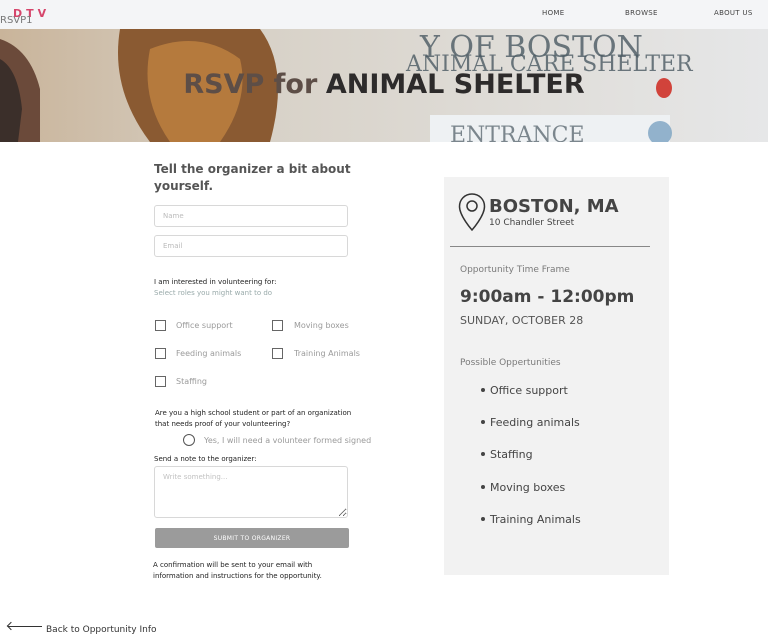  I want to click on back-arrow-icon, so click(25, 626).